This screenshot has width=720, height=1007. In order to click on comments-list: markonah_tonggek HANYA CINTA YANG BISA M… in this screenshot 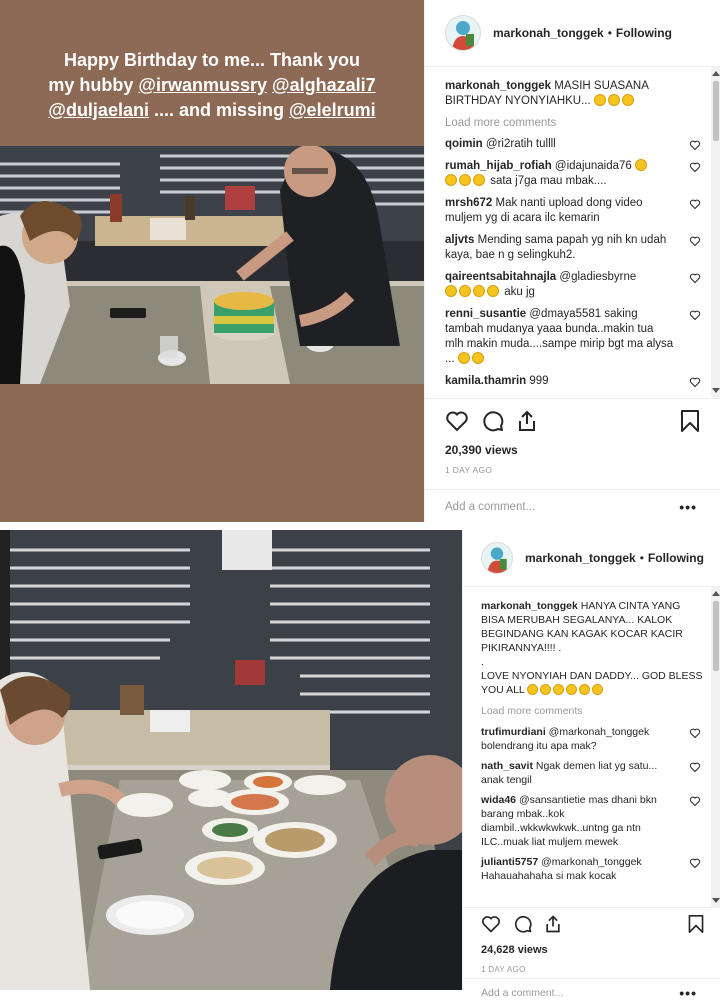, I will do `click(587, 747)`.